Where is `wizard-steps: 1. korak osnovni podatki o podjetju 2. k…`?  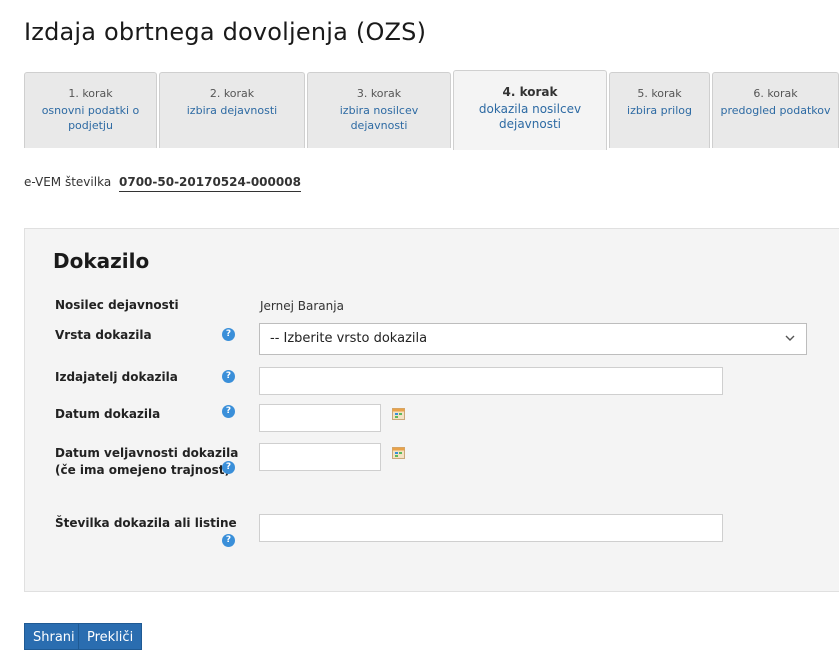
wizard-steps: 1. korak osnovni podatki o podjetju 2. k… is located at coordinates (431, 110).